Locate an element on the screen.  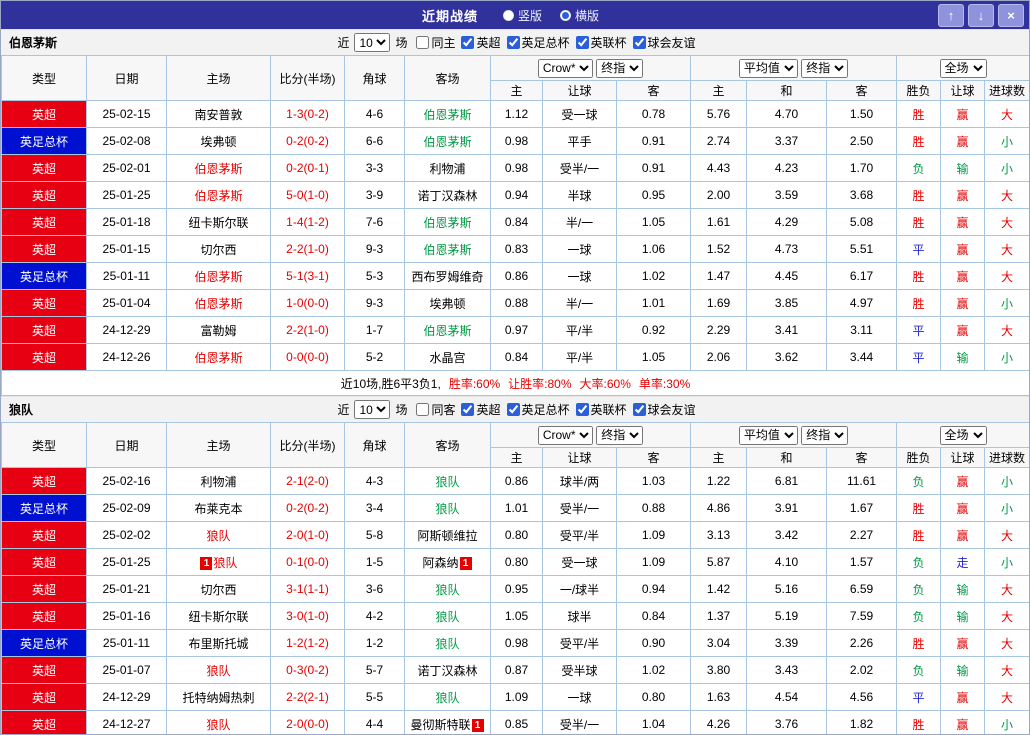
home-team-name: 切尔西 is located at coordinates (218, 249).